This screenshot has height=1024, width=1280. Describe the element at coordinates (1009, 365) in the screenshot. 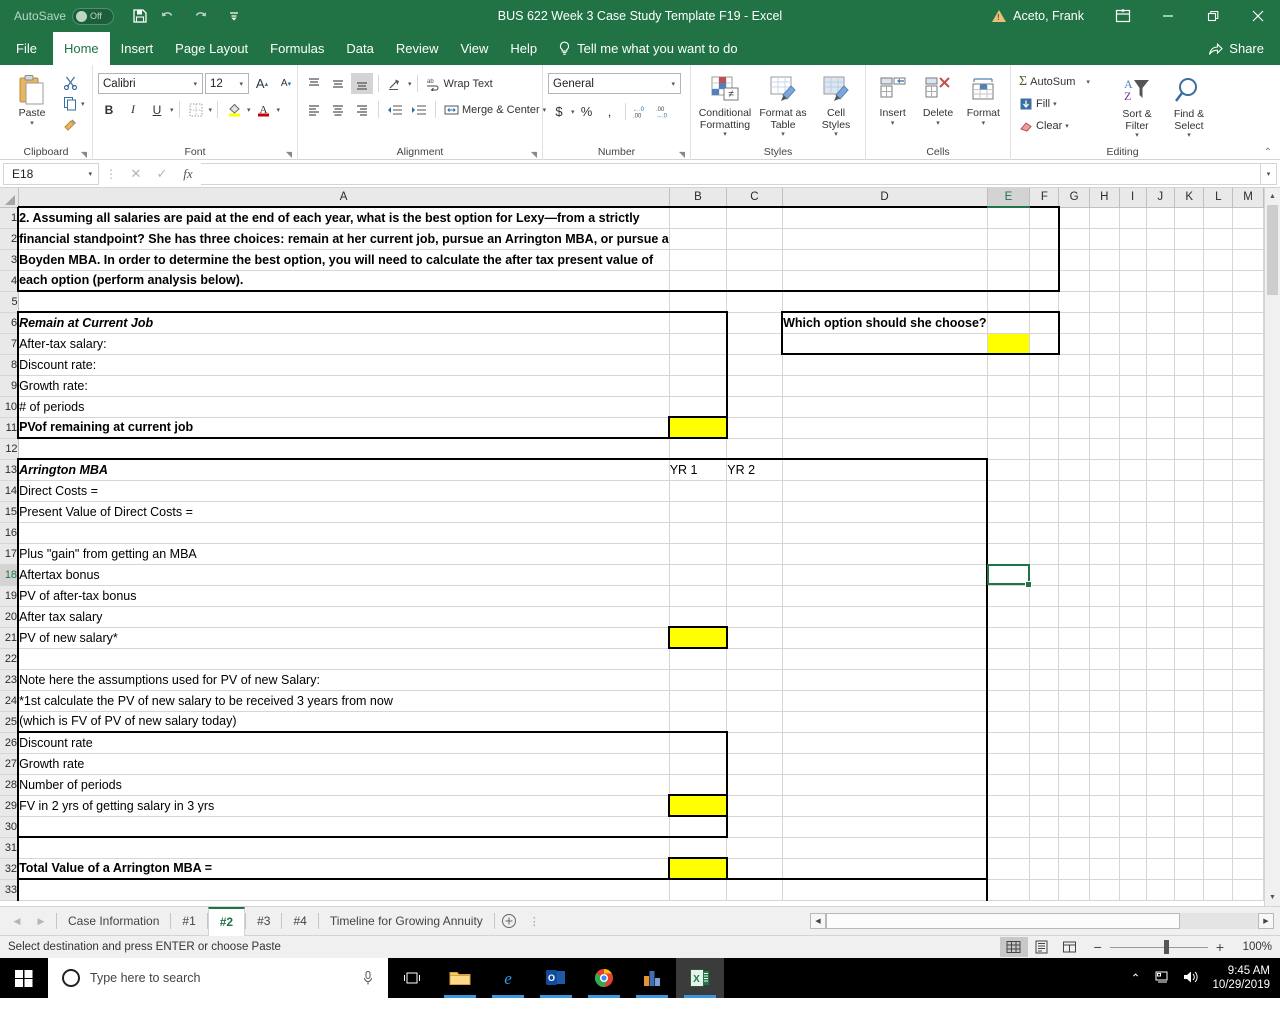

I see `cell-e8` at that location.